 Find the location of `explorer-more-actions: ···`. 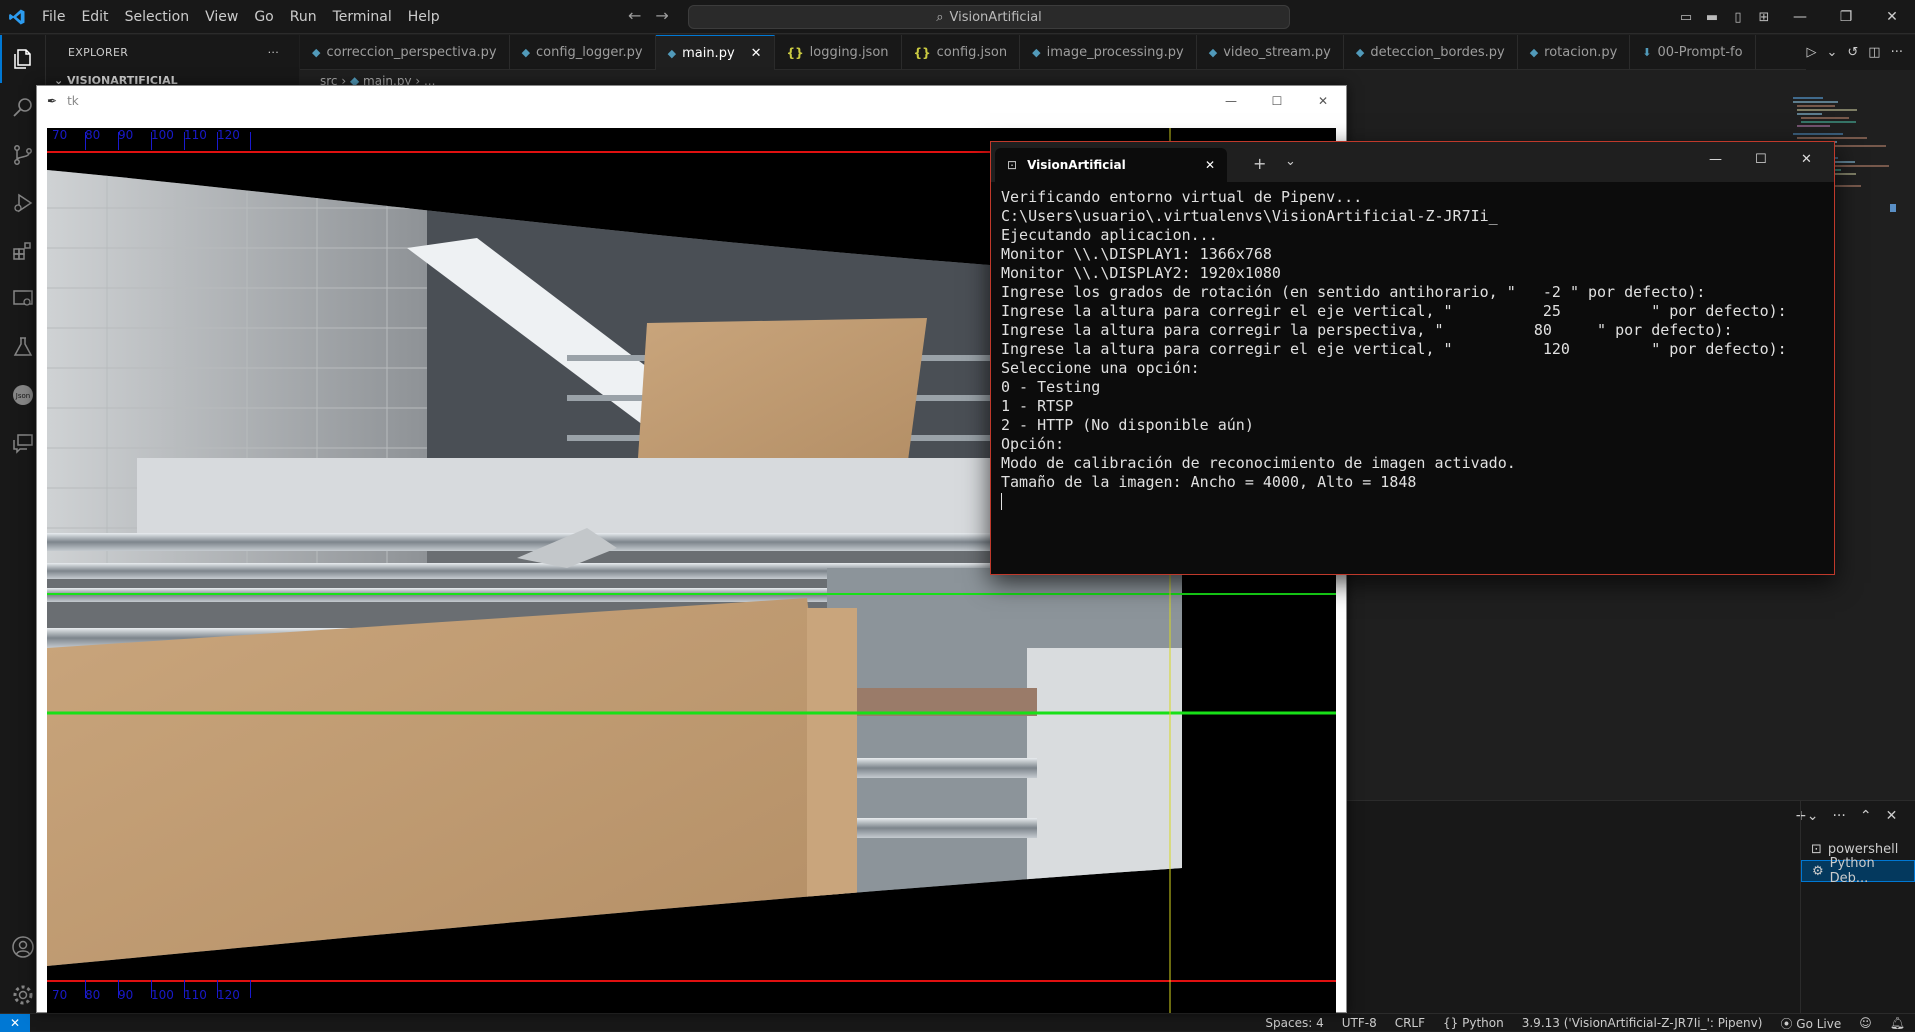

explorer-more-actions: ··· is located at coordinates (273, 52).